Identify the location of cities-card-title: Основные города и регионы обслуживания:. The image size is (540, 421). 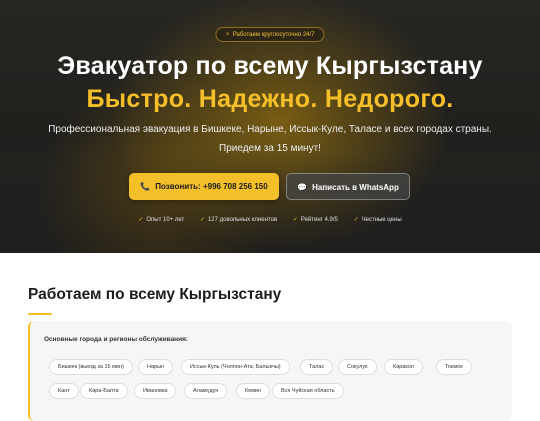
(116, 339).